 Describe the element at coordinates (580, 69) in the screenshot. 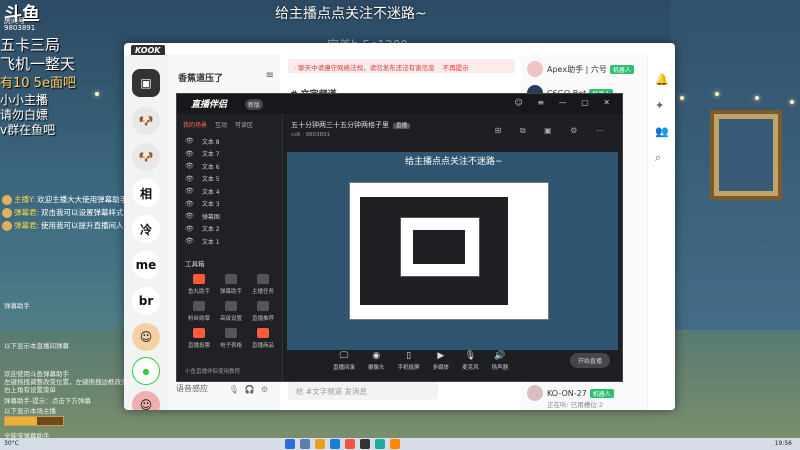

I see `member-item: Apex助手 | 六号 机器人` at that location.